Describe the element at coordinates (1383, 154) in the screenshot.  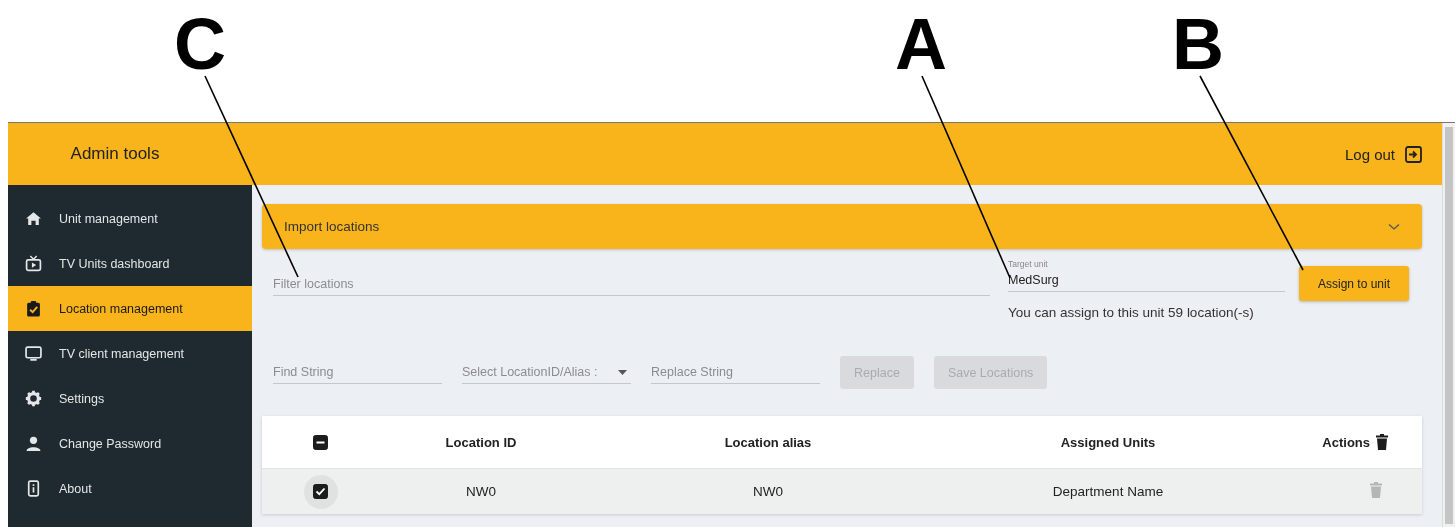
I see `logout-button: Log out` at that location.